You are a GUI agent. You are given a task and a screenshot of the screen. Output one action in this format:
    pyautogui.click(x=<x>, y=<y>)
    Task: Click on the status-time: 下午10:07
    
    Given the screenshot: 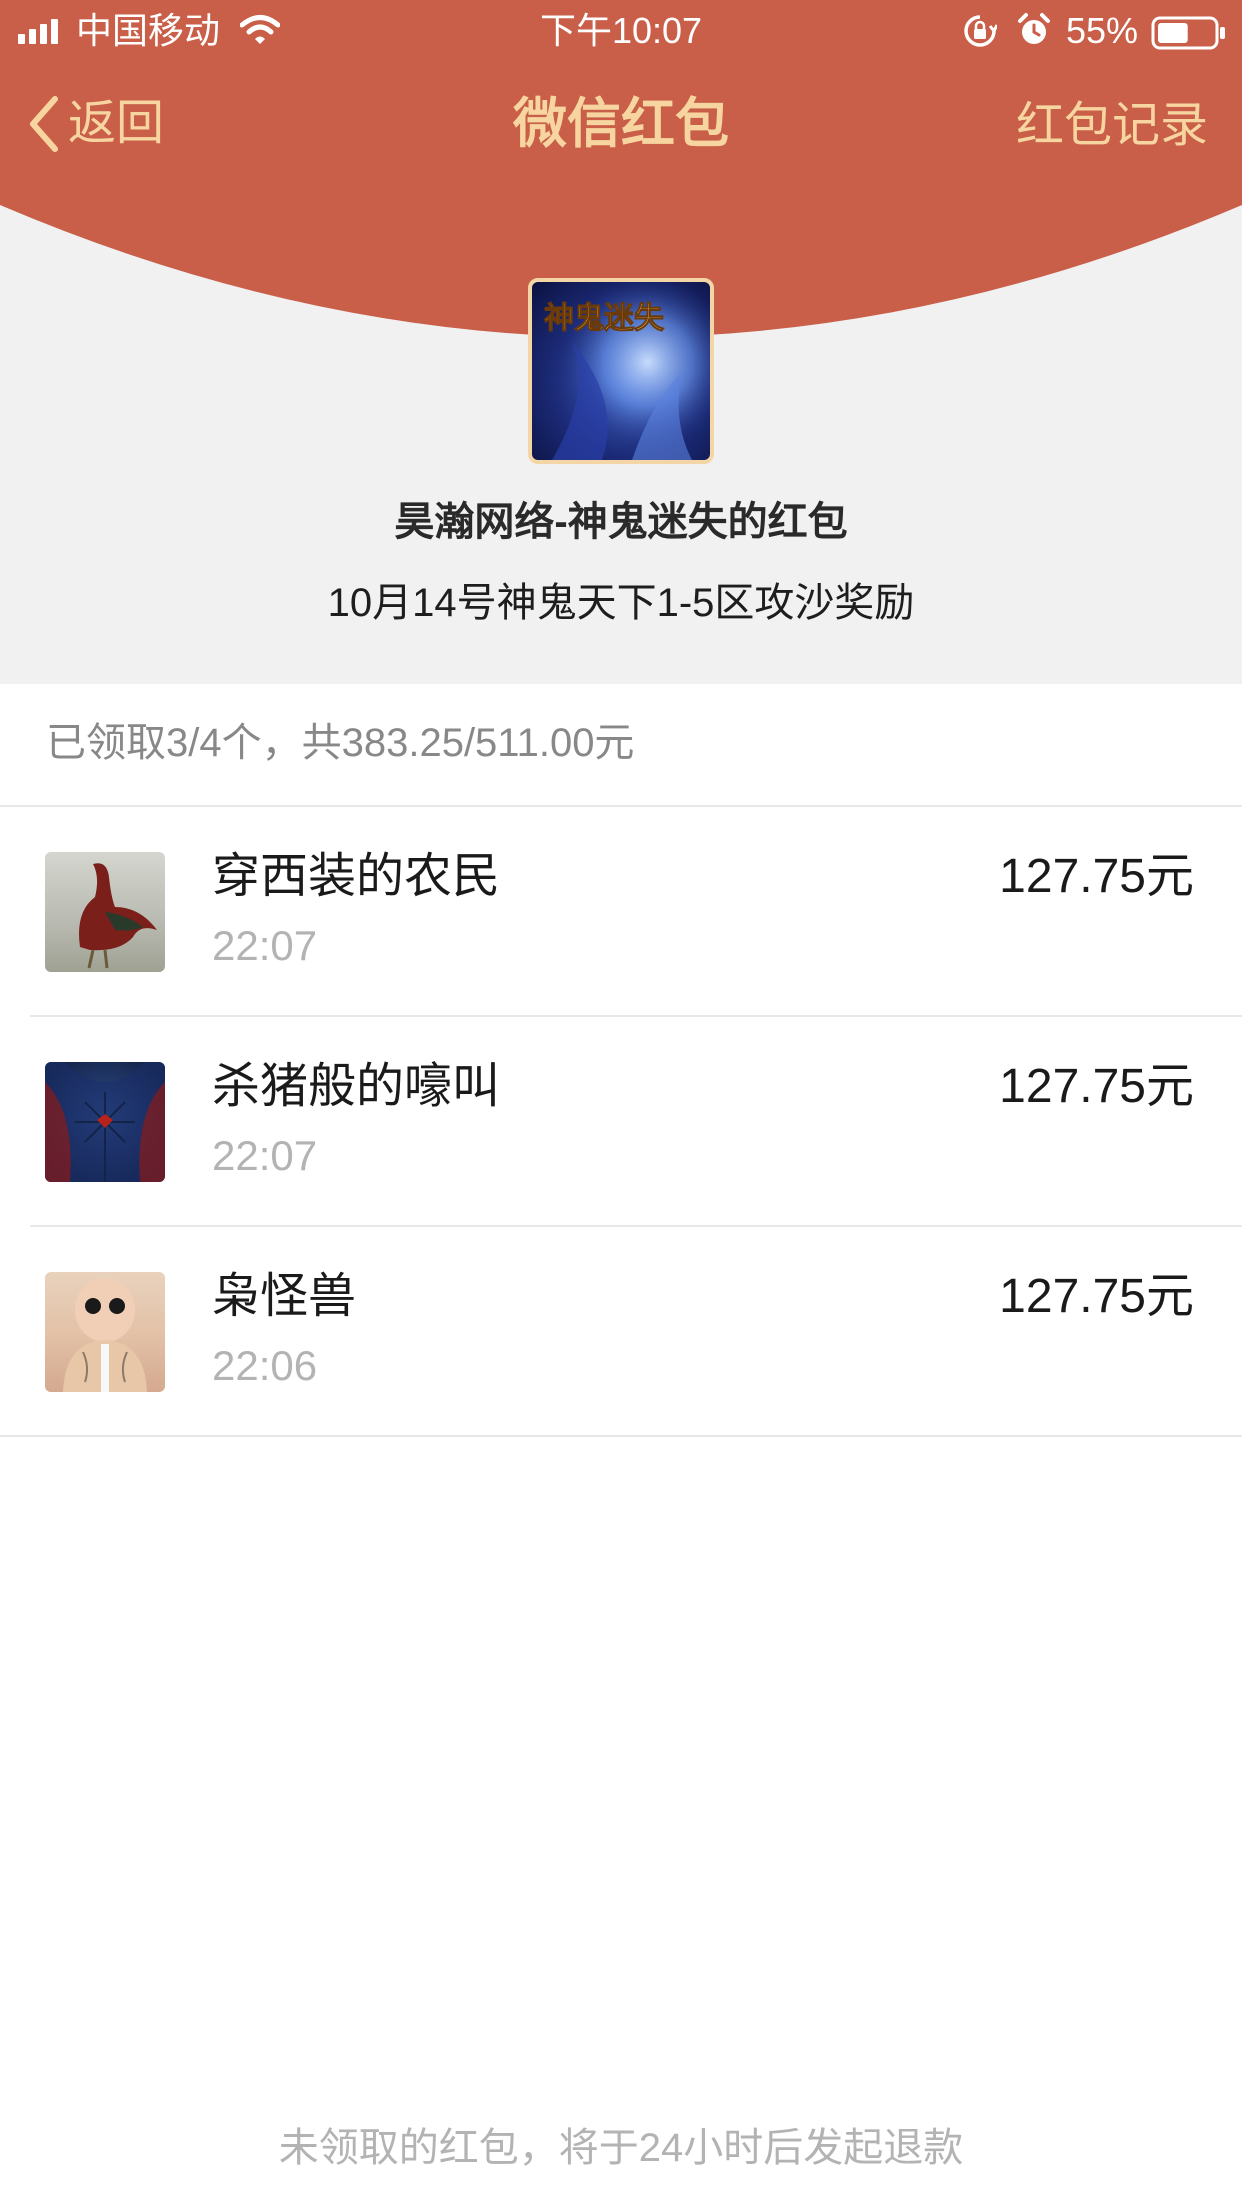 What is the action you would take?
    pyautogui.click(x=621, y=30)
    